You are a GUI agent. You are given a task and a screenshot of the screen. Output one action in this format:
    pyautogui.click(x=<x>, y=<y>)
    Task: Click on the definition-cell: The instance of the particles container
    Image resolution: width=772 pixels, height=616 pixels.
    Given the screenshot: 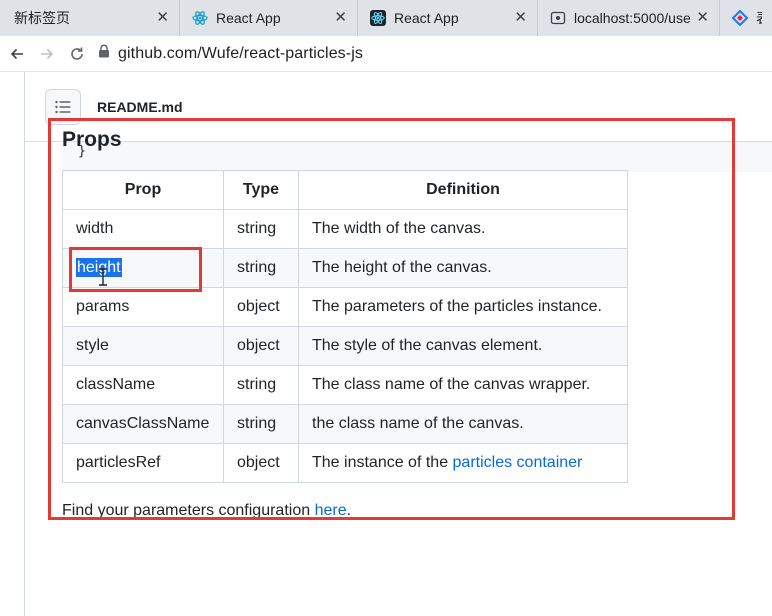 What is the action you would take?
    pyautogui.click(x=463, y=463)
    